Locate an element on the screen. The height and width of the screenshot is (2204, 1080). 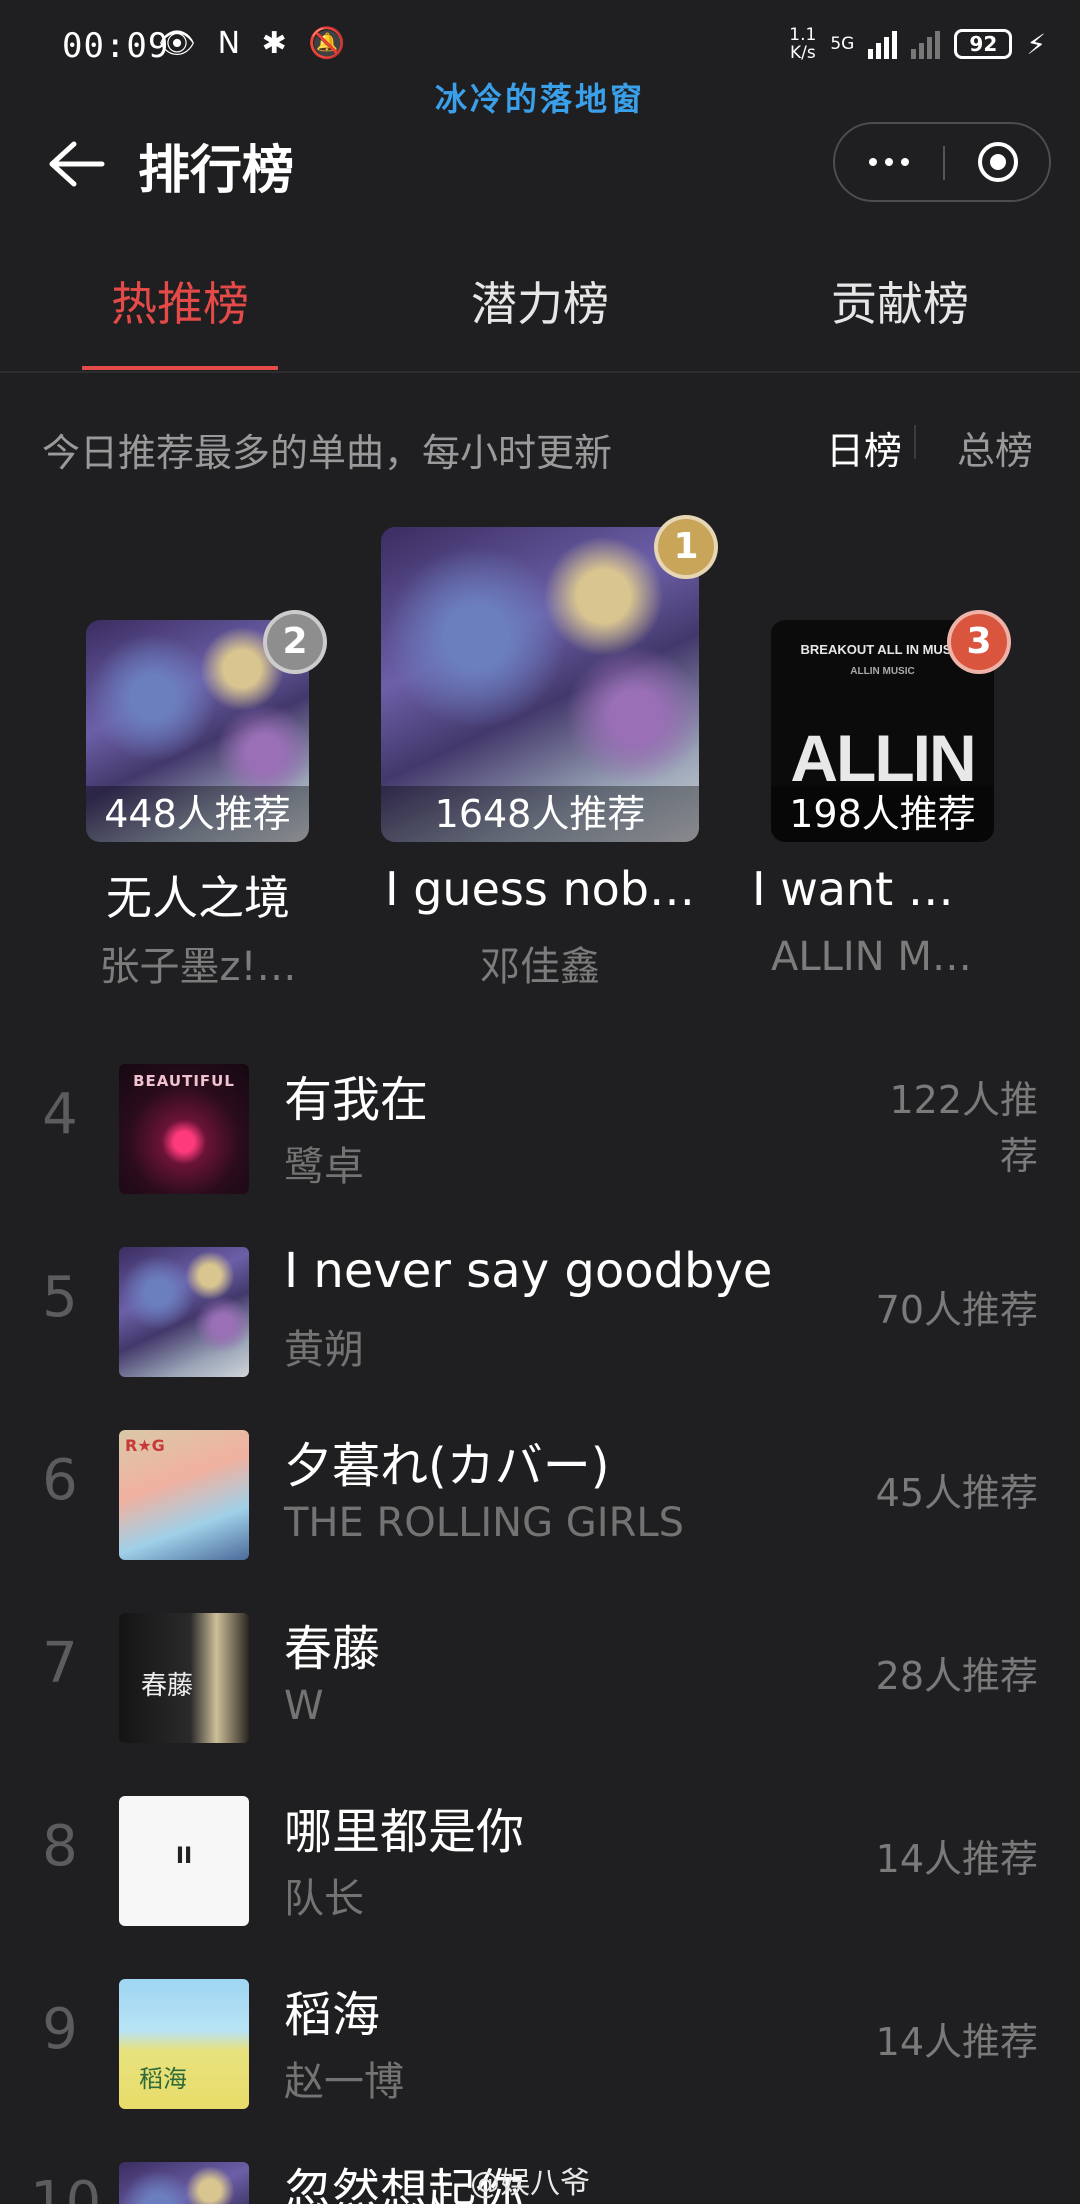
back-button is located at coordinates (76, 164).